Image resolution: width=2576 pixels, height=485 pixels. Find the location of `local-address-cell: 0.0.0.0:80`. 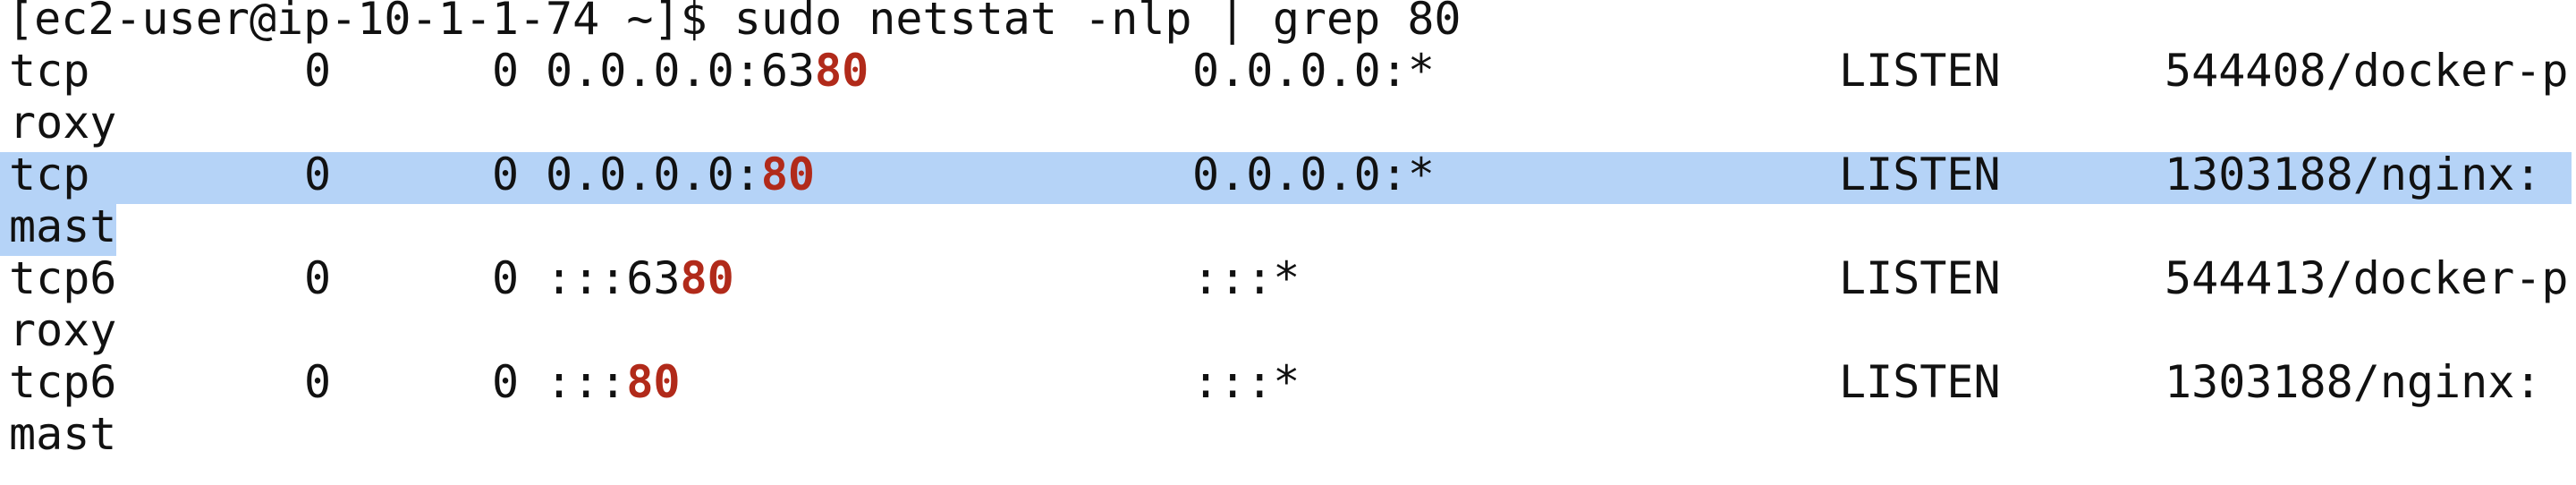

local-address-cell: 0.0.0.0:80 is located at coordinates (680, 174).